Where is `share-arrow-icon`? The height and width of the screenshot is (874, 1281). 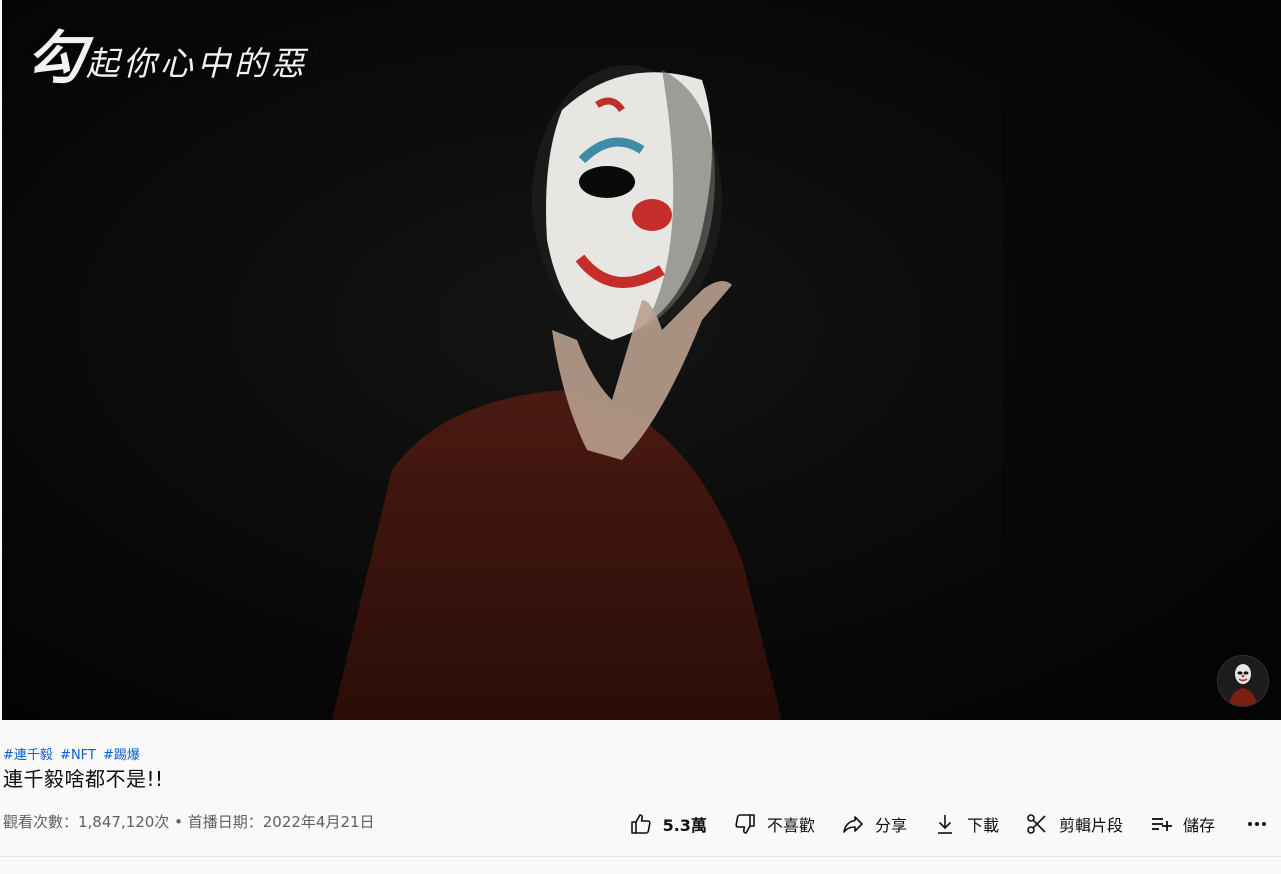 share-arrow-icon is located at coordinates (853, 824).